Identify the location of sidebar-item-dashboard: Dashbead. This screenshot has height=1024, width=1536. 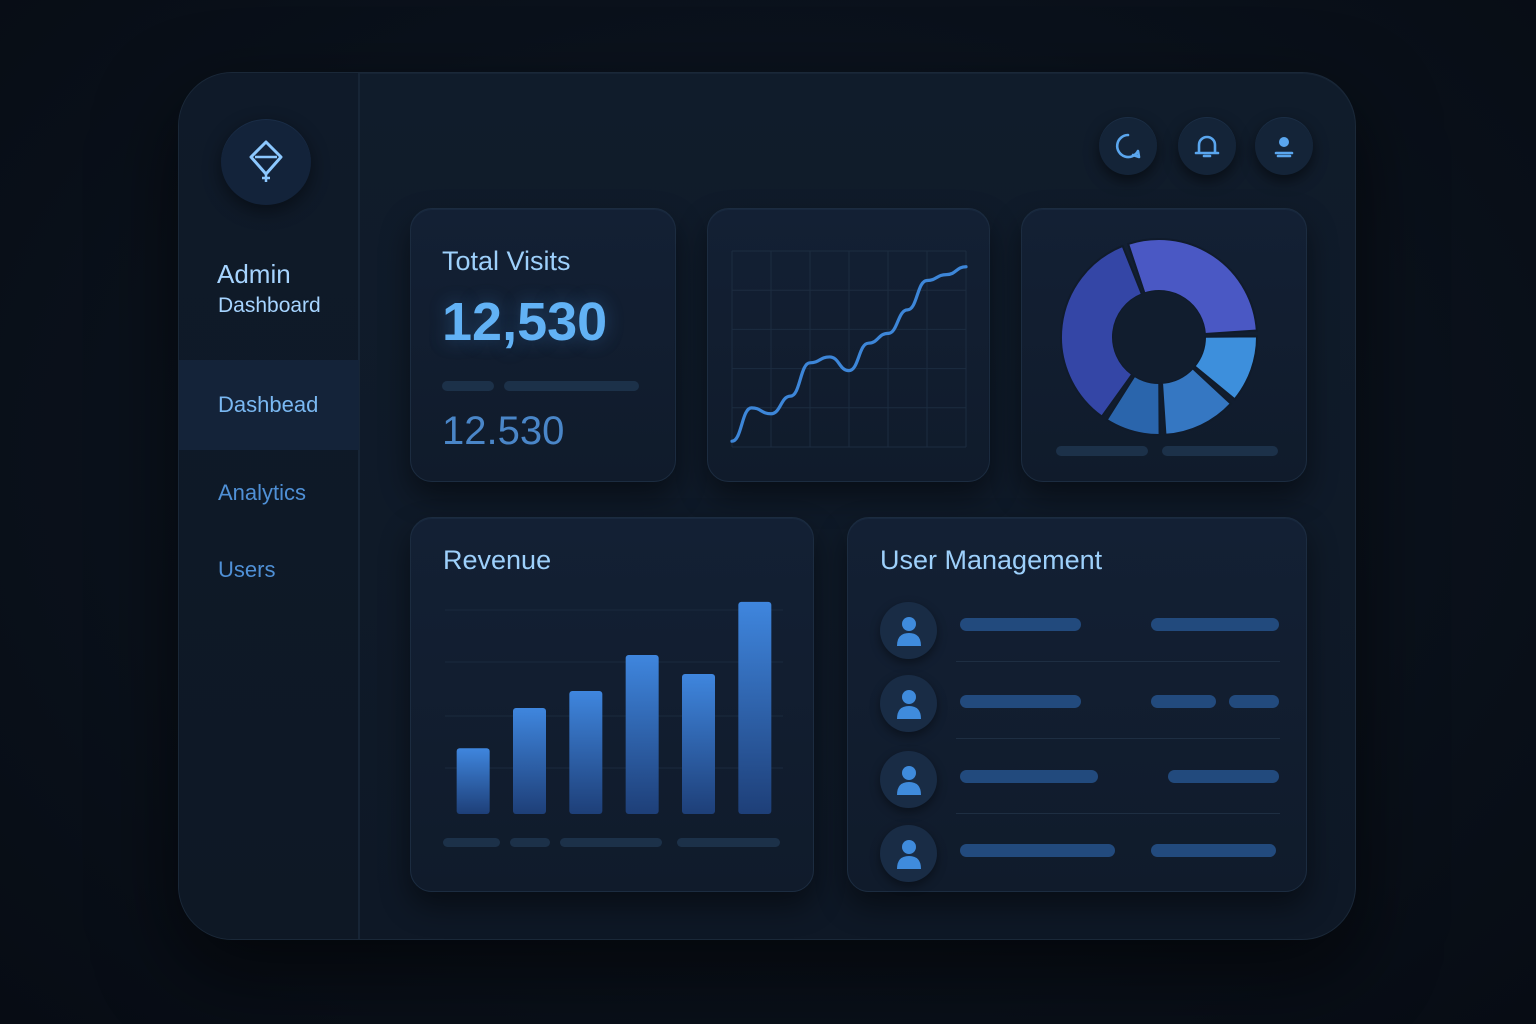
(269, 405).